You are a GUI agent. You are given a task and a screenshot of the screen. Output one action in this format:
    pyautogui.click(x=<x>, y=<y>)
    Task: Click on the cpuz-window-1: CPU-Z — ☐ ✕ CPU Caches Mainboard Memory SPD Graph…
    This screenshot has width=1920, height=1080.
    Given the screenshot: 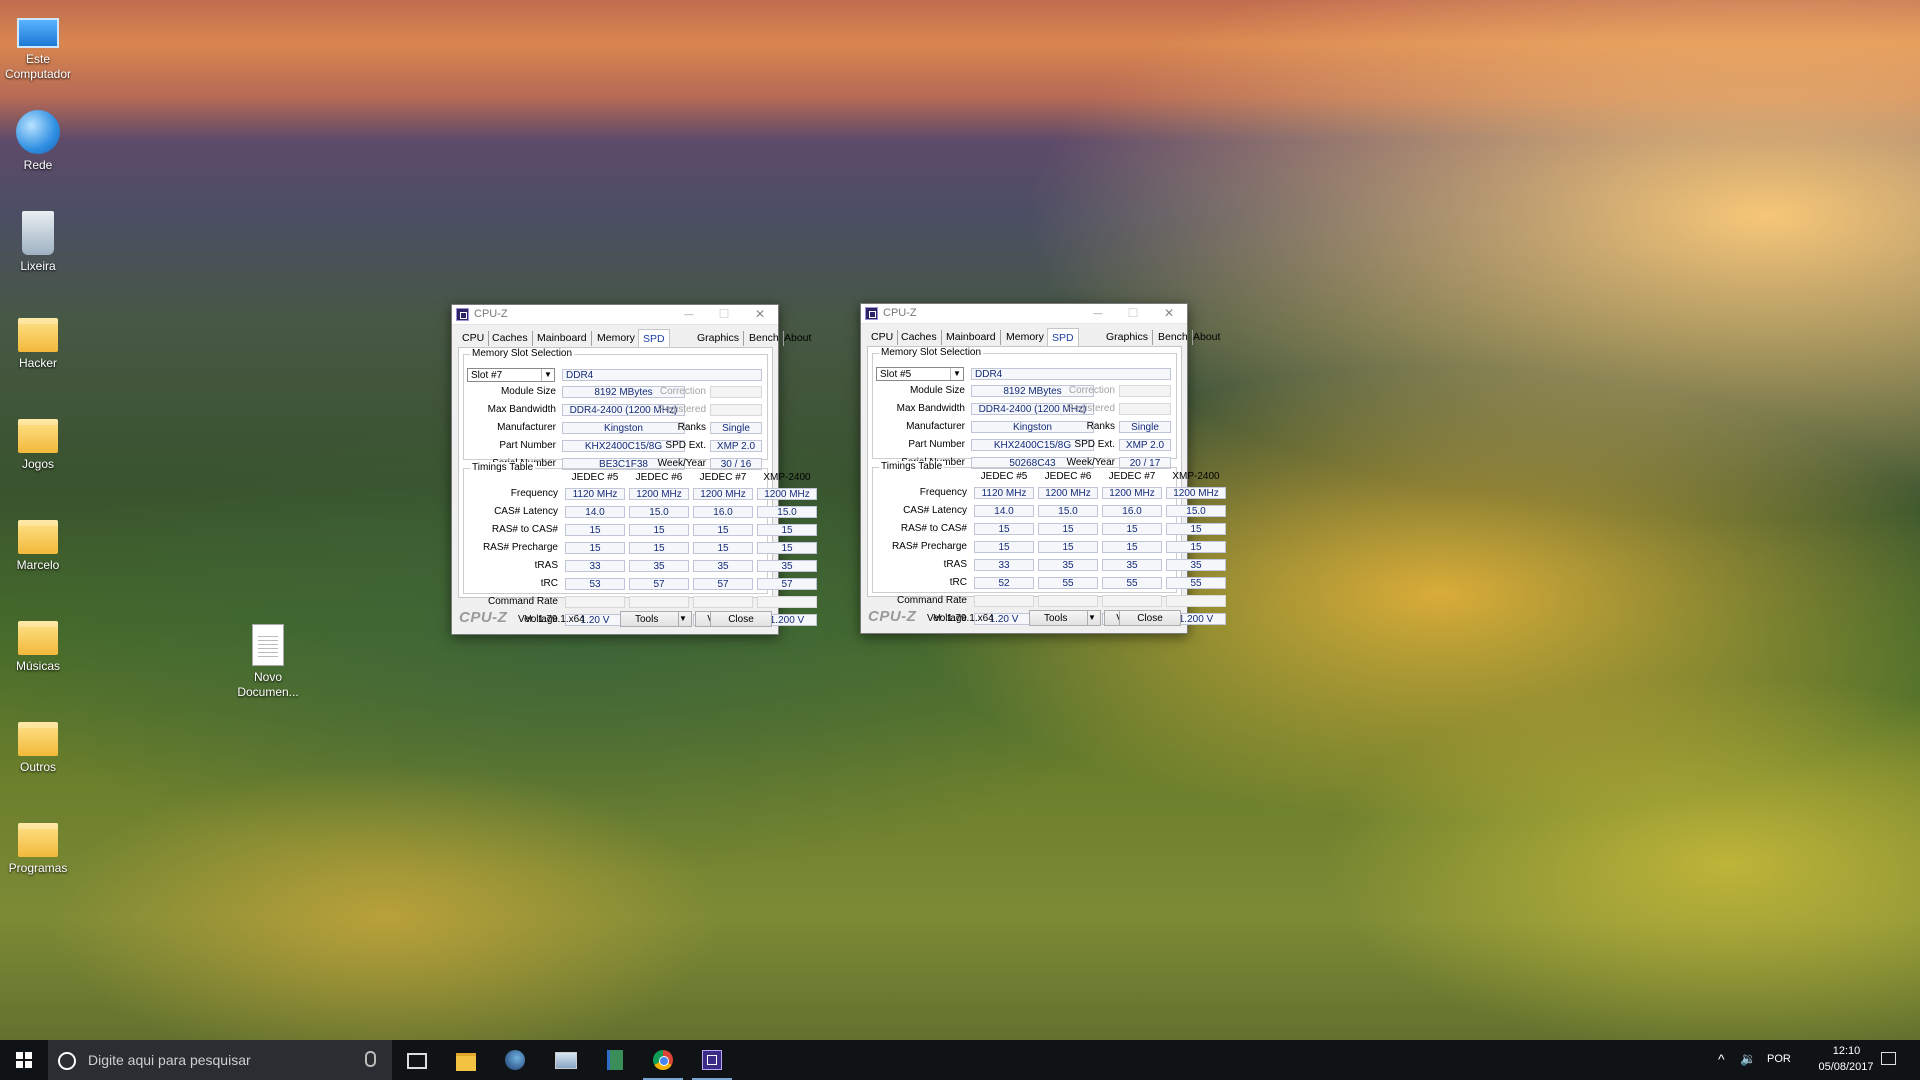 What is the action you would take?
    pyautogui.click(x=634, y=469)
    